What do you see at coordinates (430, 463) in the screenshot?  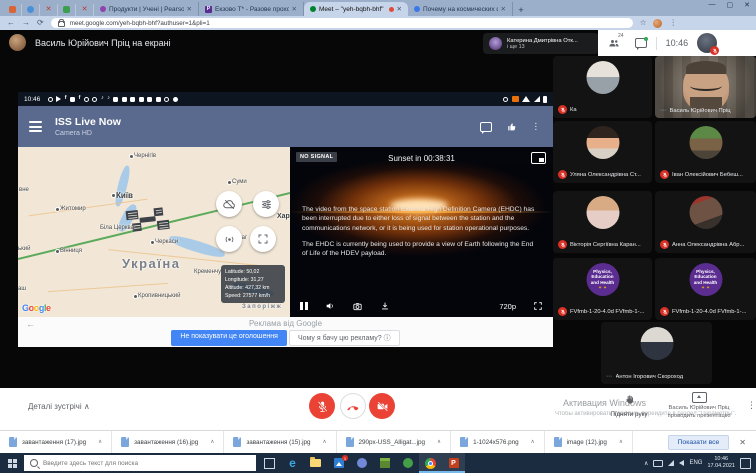 I see `chrome-icon` at bounding box center [430, 463].